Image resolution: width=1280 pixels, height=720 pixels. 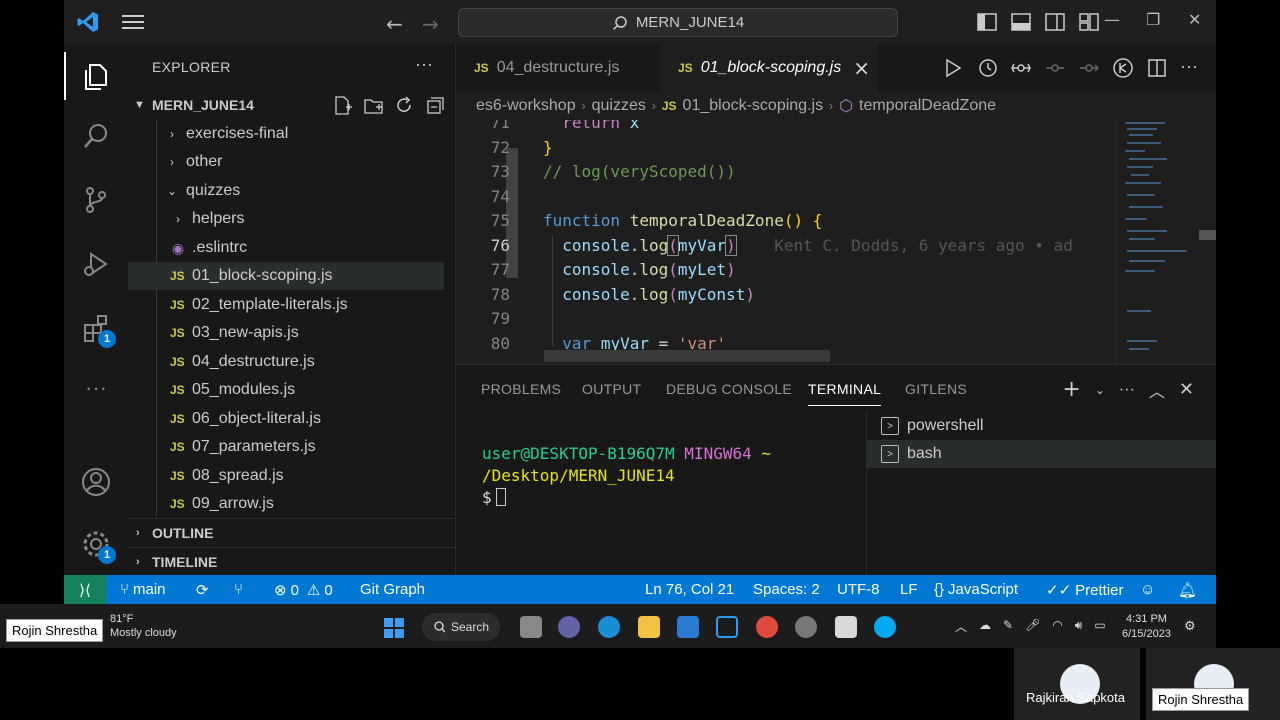 I want to click on run-icon, so click(x=953, y=68).